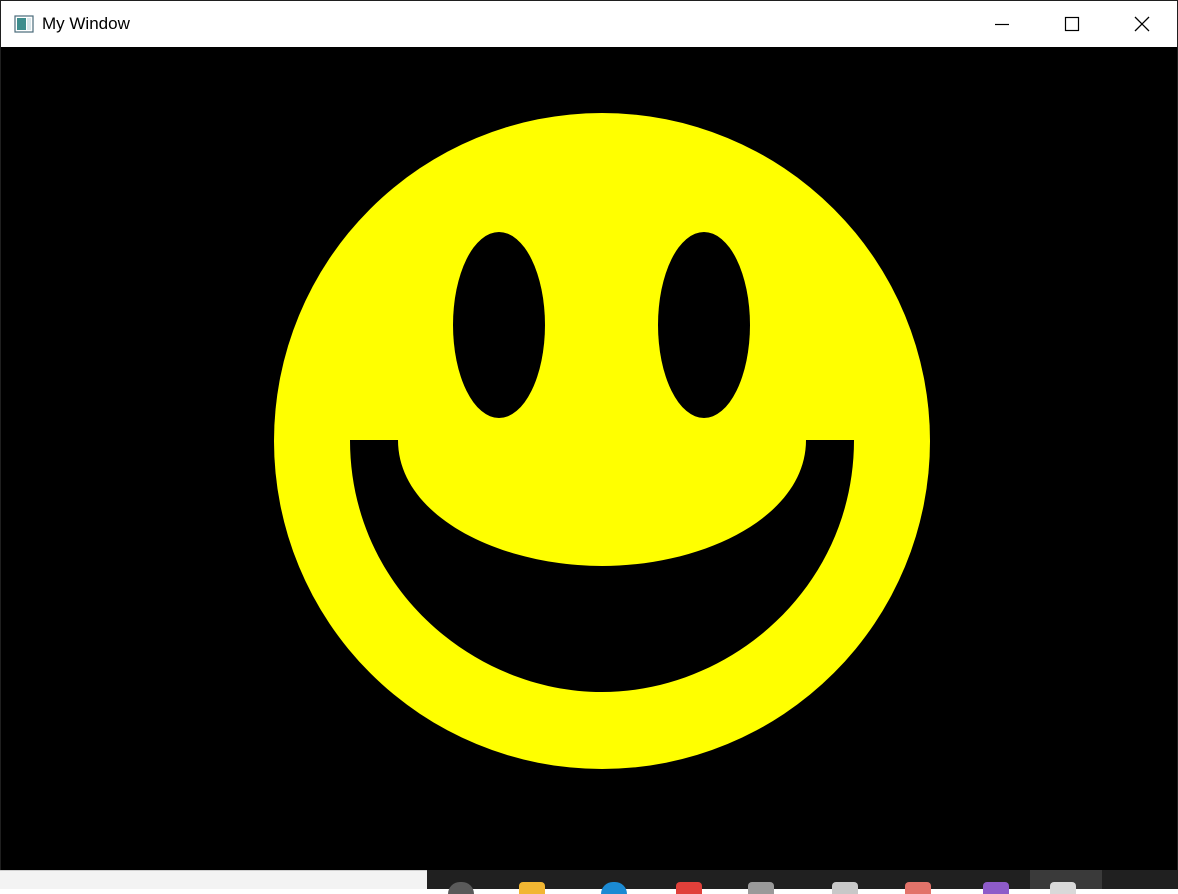  I want to click on minimize-button, so click(1002, 24).